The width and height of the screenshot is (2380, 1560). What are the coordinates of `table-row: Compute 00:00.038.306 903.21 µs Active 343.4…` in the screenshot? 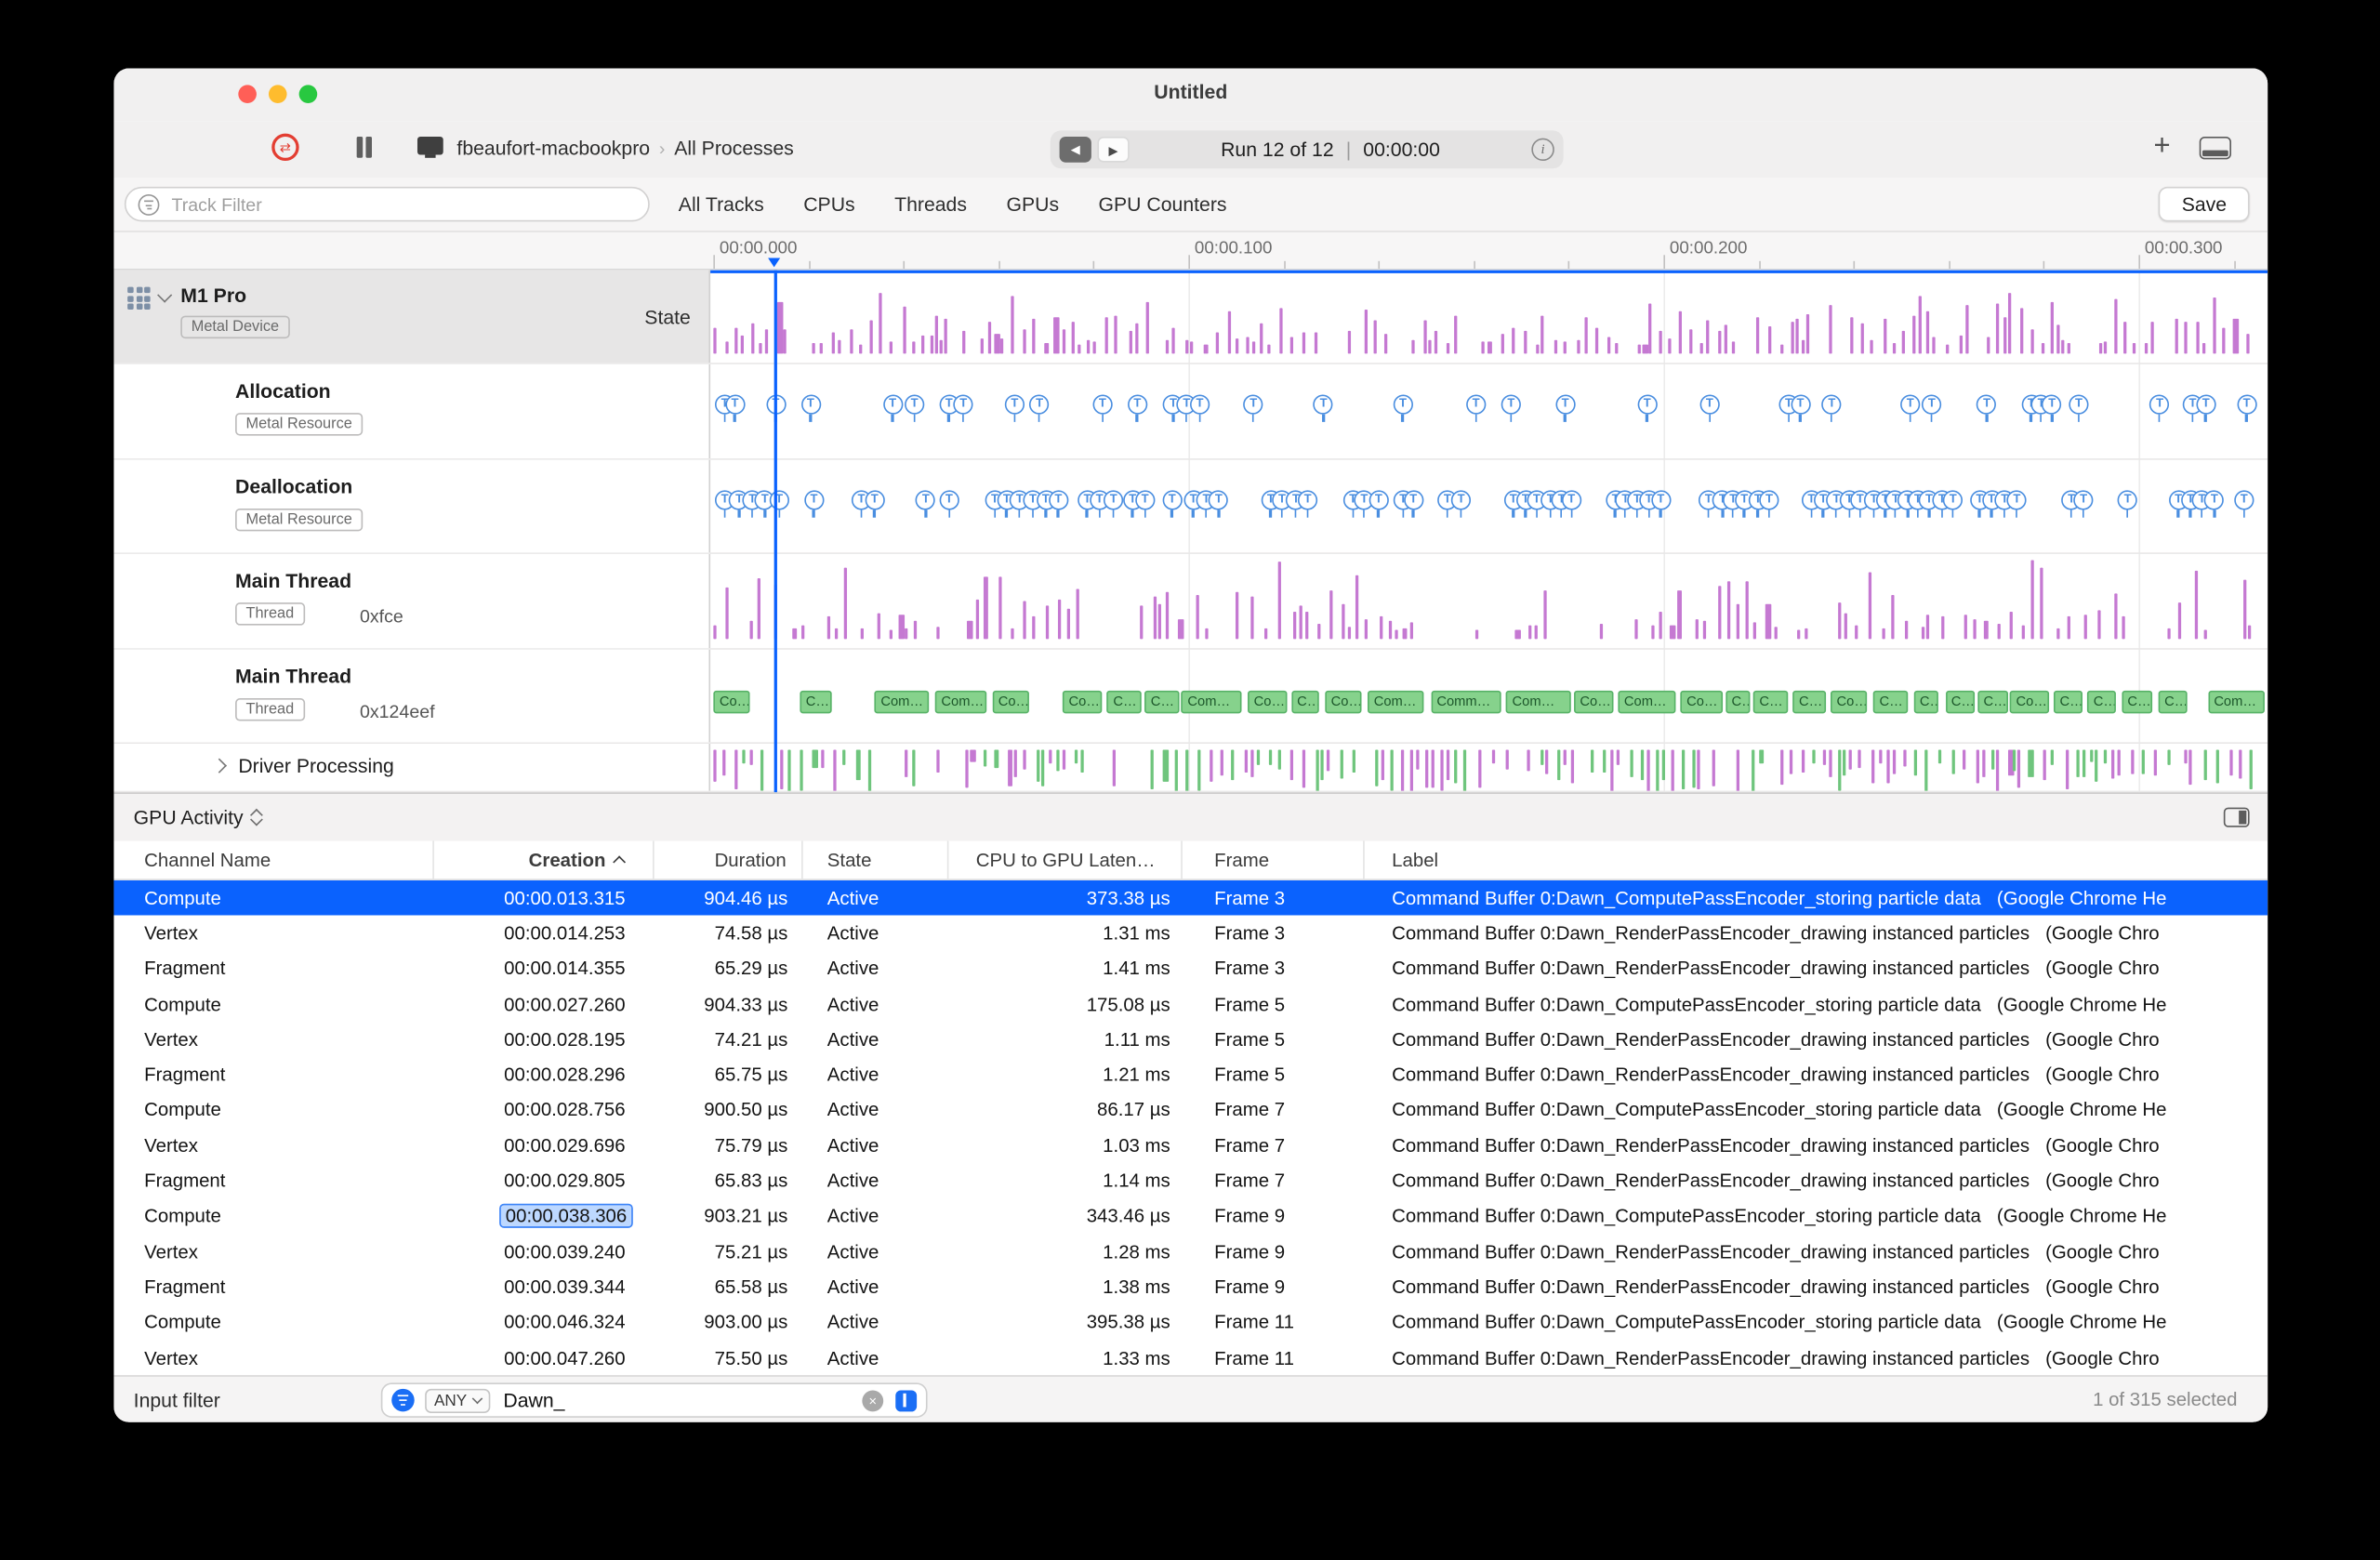 It's located at (1190, 1216).